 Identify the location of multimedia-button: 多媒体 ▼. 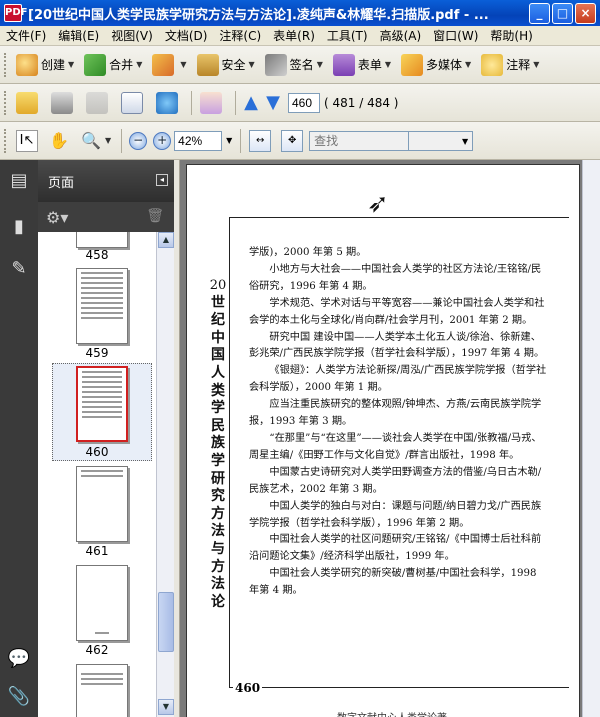
(436, 65).